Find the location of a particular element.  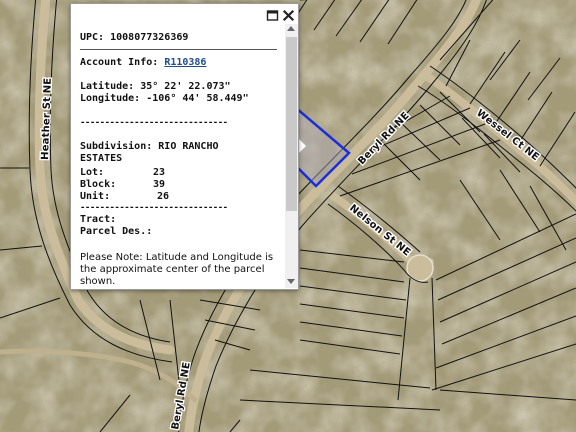

title-divider is located at coordinates (178, 49).